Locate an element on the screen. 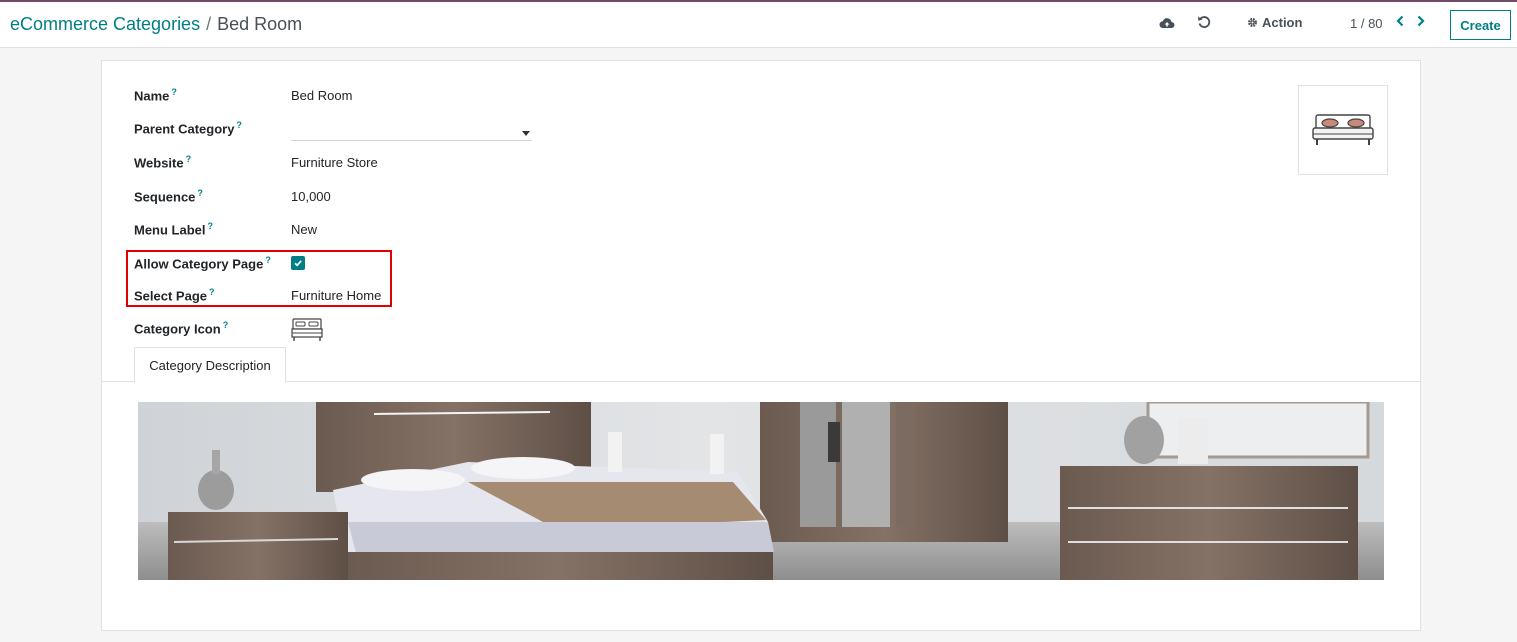 The image size is (1517, 642). menu-label-help-icon: ? is located at coordinates (211, 226).